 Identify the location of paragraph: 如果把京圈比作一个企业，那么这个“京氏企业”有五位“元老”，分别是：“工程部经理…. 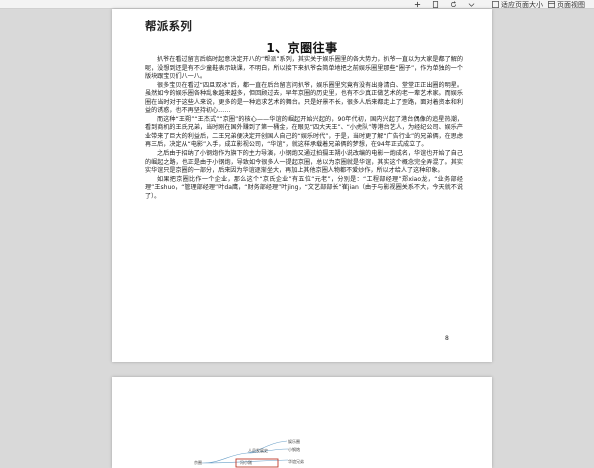
(304, 187).